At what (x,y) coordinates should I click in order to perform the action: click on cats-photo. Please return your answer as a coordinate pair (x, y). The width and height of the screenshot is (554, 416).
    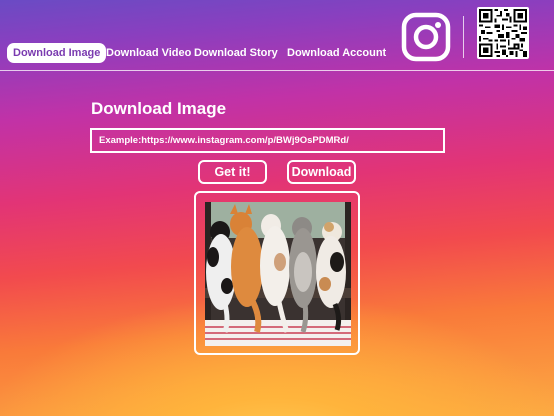
    Looking at the image, I should click on (278, 274).